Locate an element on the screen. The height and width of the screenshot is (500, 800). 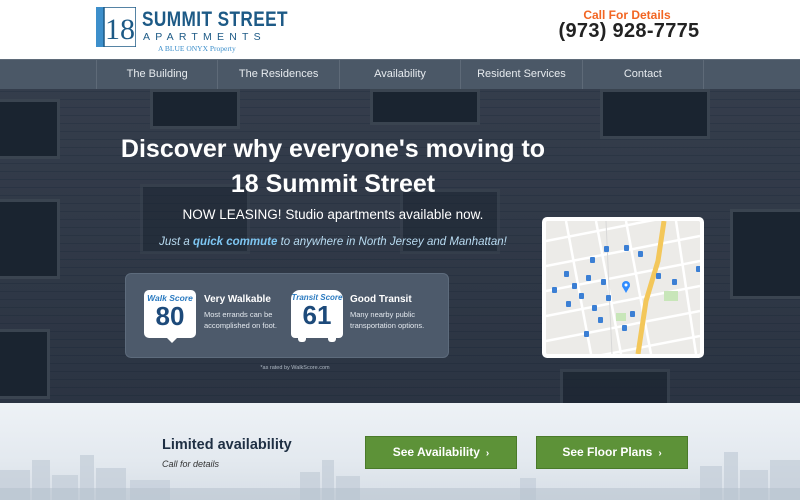
see-floor-plans-label: See Floor Plans is located at coordinates (607, 452).